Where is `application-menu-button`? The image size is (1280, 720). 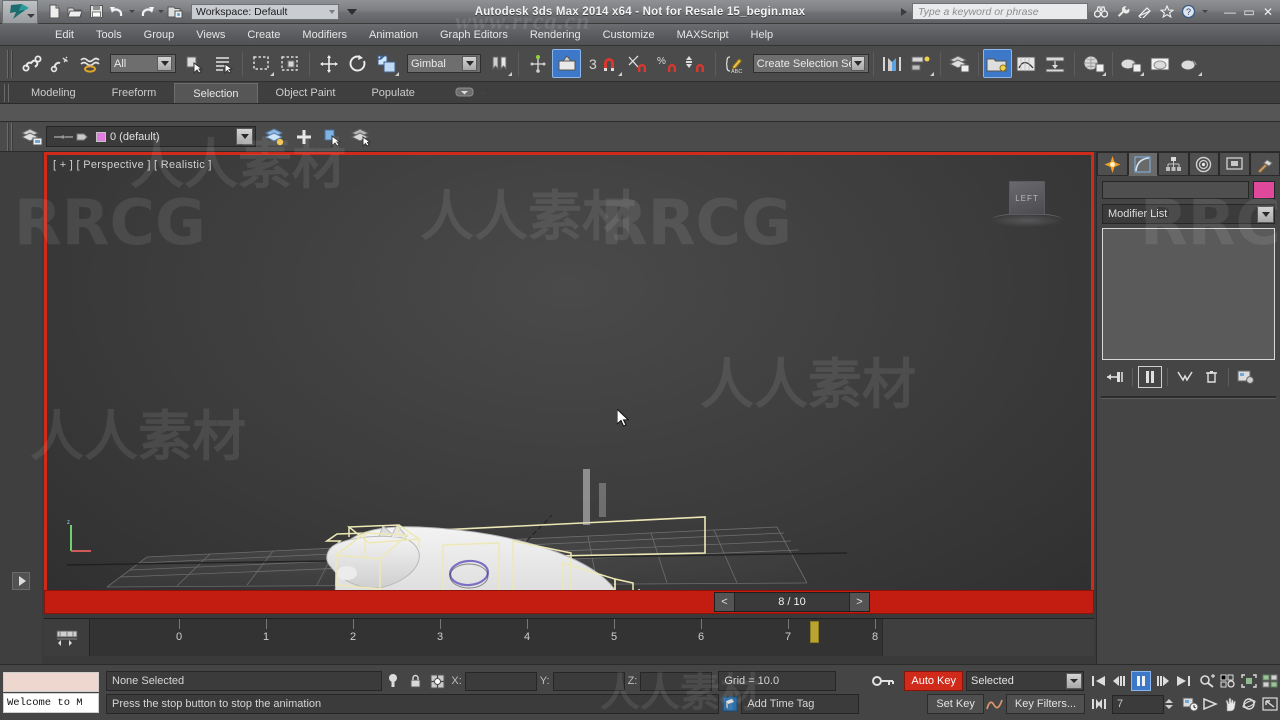 application-menu-button is located at coordinates (20, 12).